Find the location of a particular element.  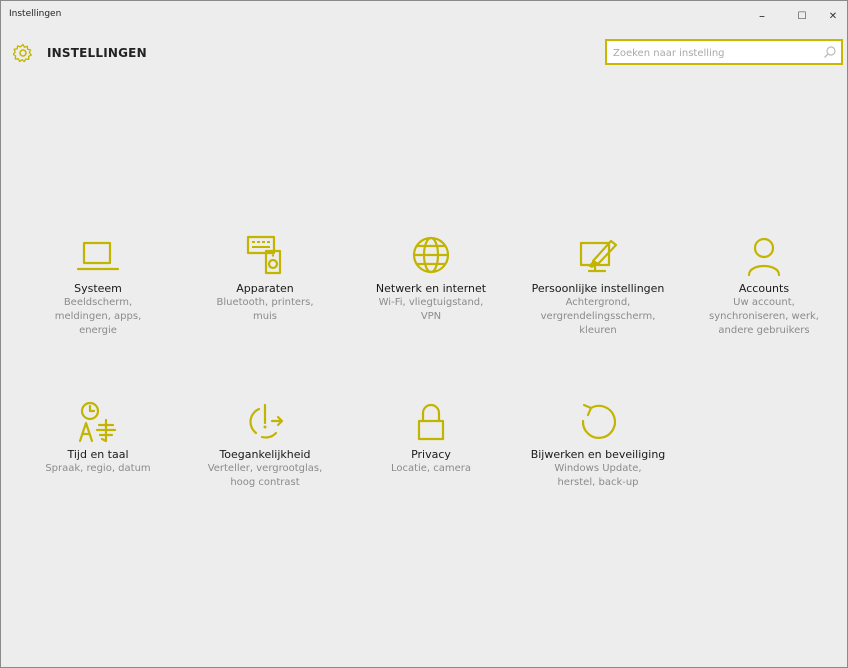

window-title: Instellingen is located at coordinates (35, 14).